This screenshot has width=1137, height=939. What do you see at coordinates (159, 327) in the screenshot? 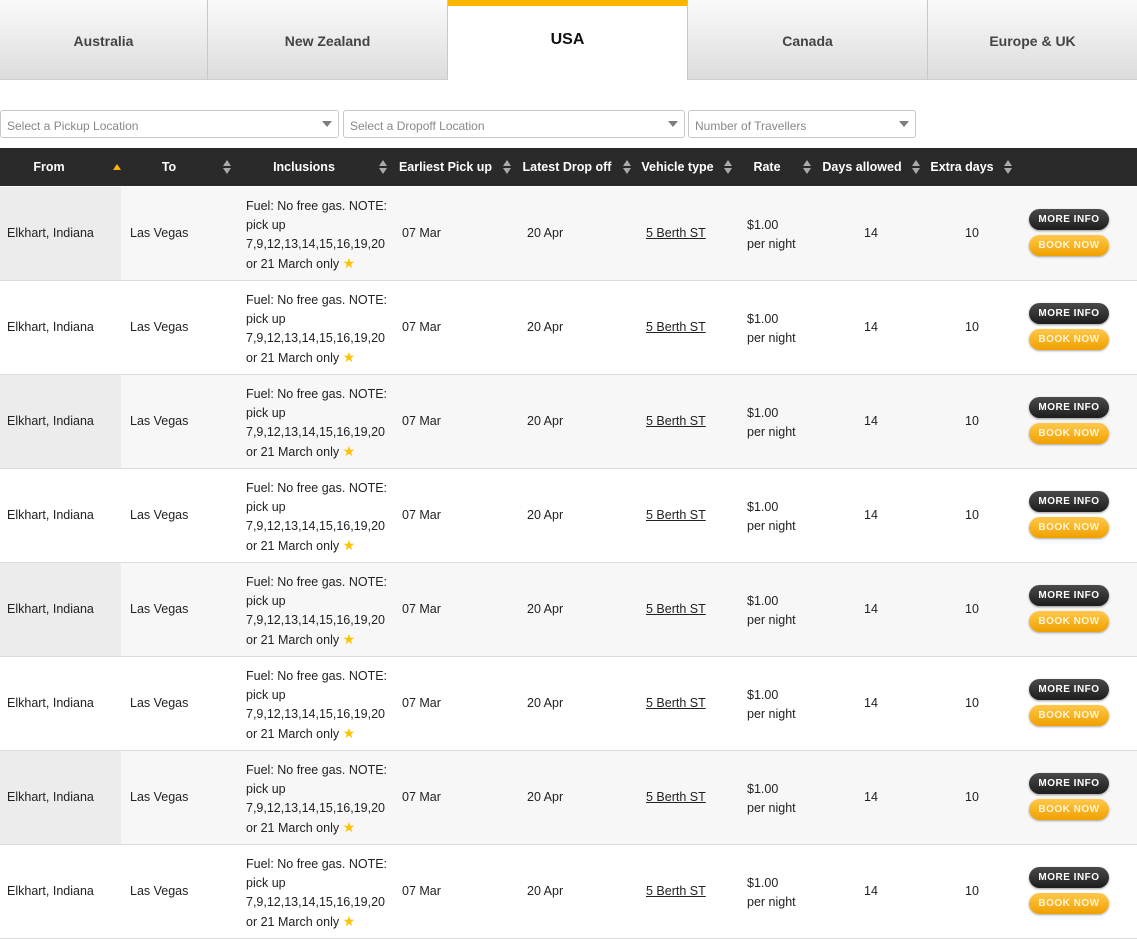
I see `to-location: Las Vegas` at bounding box center [159, 327].